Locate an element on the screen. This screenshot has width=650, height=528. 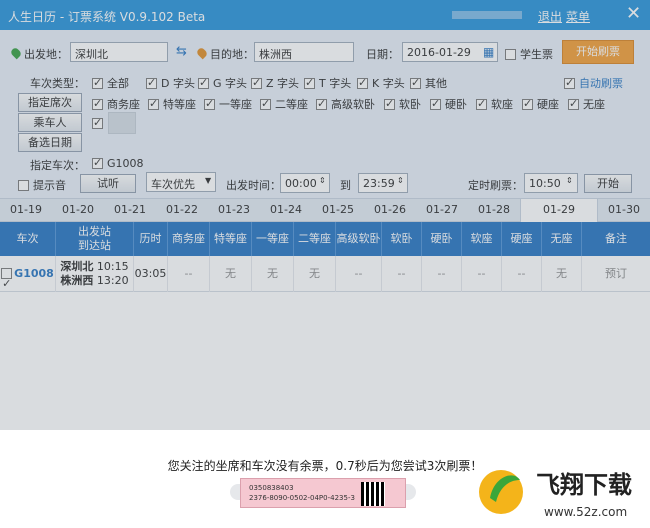
ticket-code: 2376-8090-0502-04P0-4235-3 is located at coordinates (302, 498).